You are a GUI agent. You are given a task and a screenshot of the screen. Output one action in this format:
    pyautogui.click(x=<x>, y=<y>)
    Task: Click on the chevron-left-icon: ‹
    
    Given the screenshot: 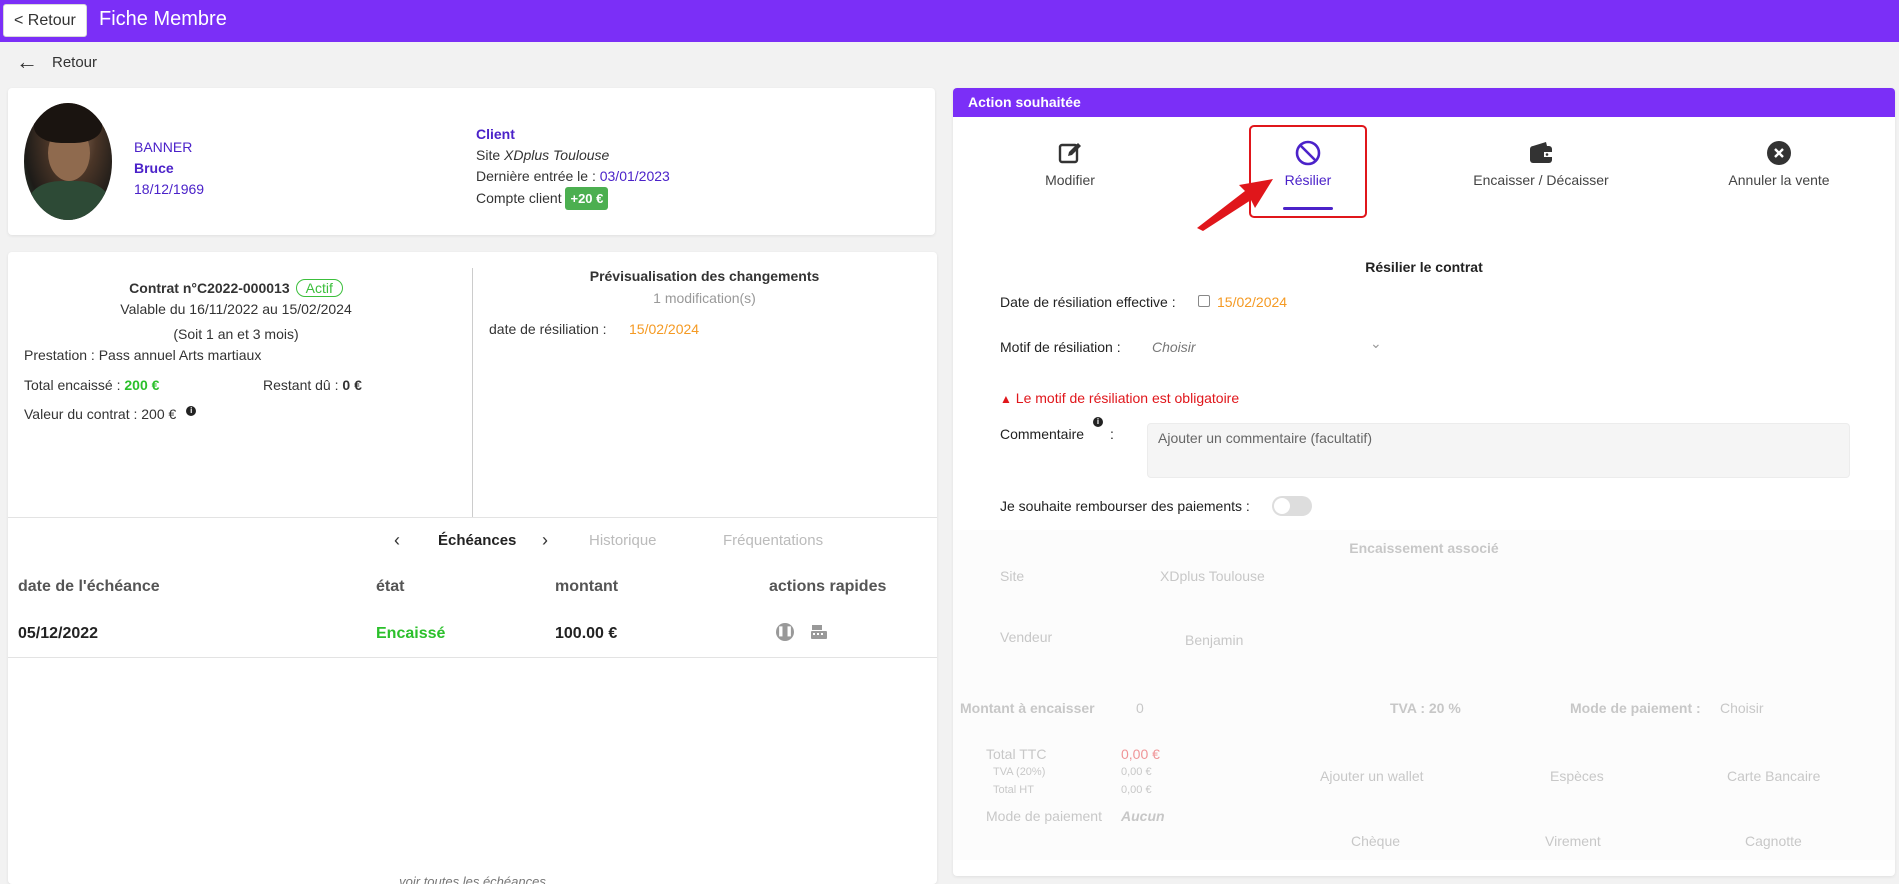 What is the action you would take?
    pyautogui.click(x=397, y=540)
    